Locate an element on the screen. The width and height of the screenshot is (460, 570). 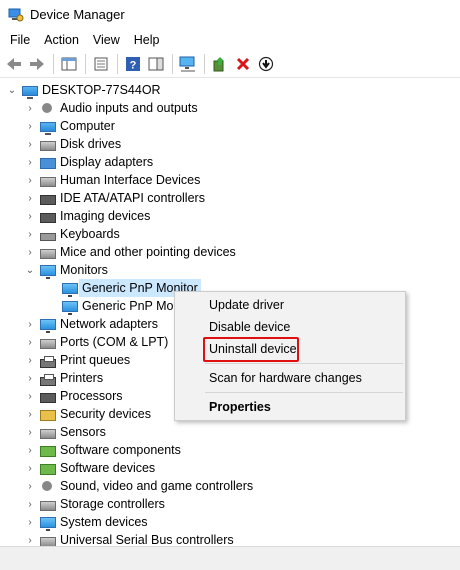
disable-icon is located at coordinates (266, 64).